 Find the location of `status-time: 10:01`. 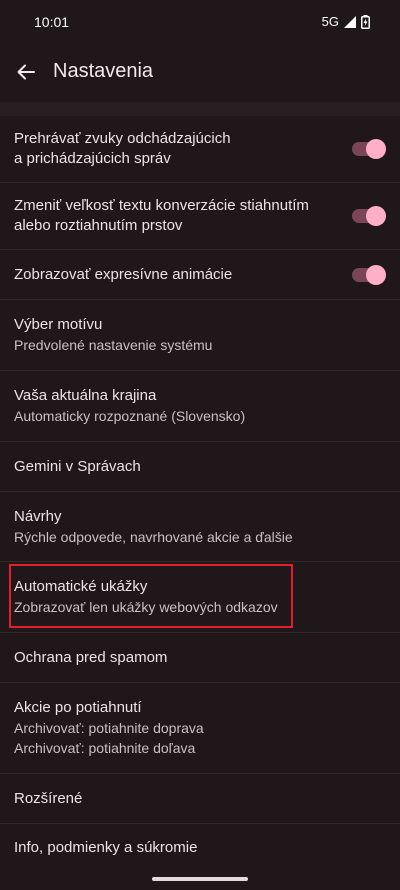

status-time: 10:01 is located at coordinates (52, 22).